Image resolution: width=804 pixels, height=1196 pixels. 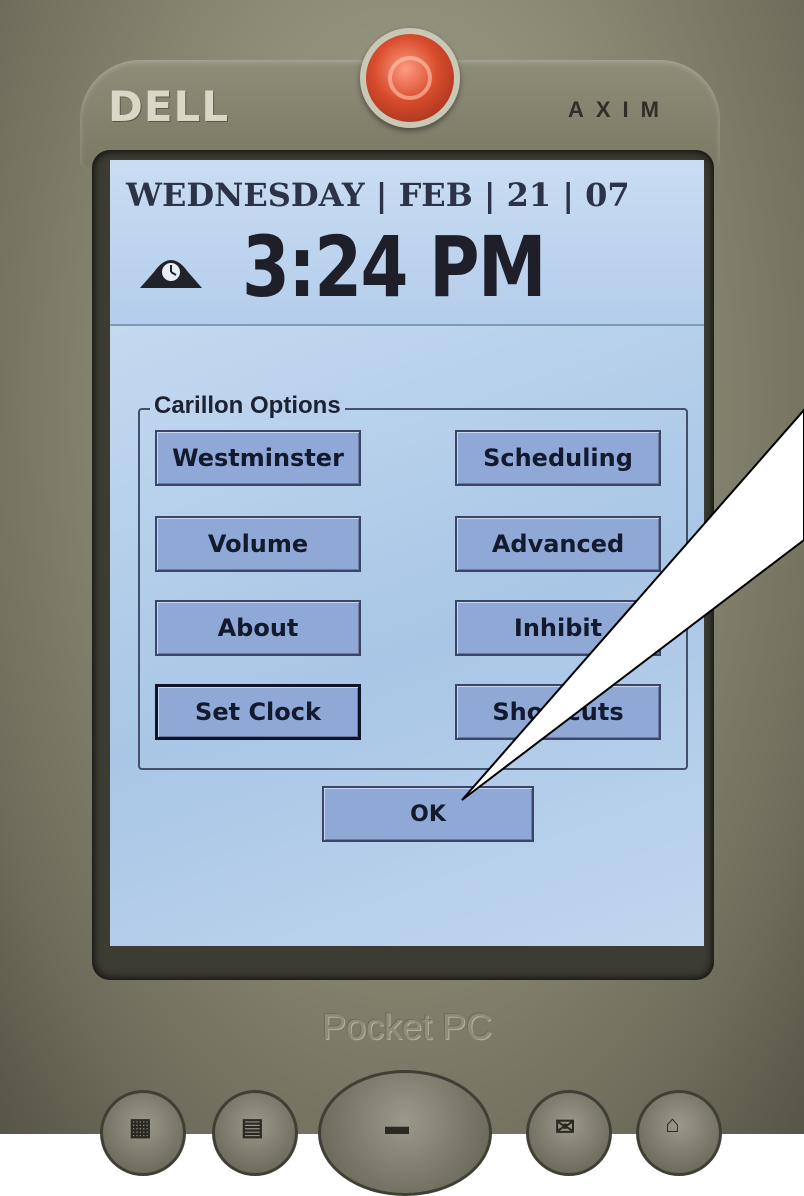 What do you see at coordinates (247, 406) in the screenshot?
I see `carillon-options-title: Carillon Options` at bounding box center [247, 406].